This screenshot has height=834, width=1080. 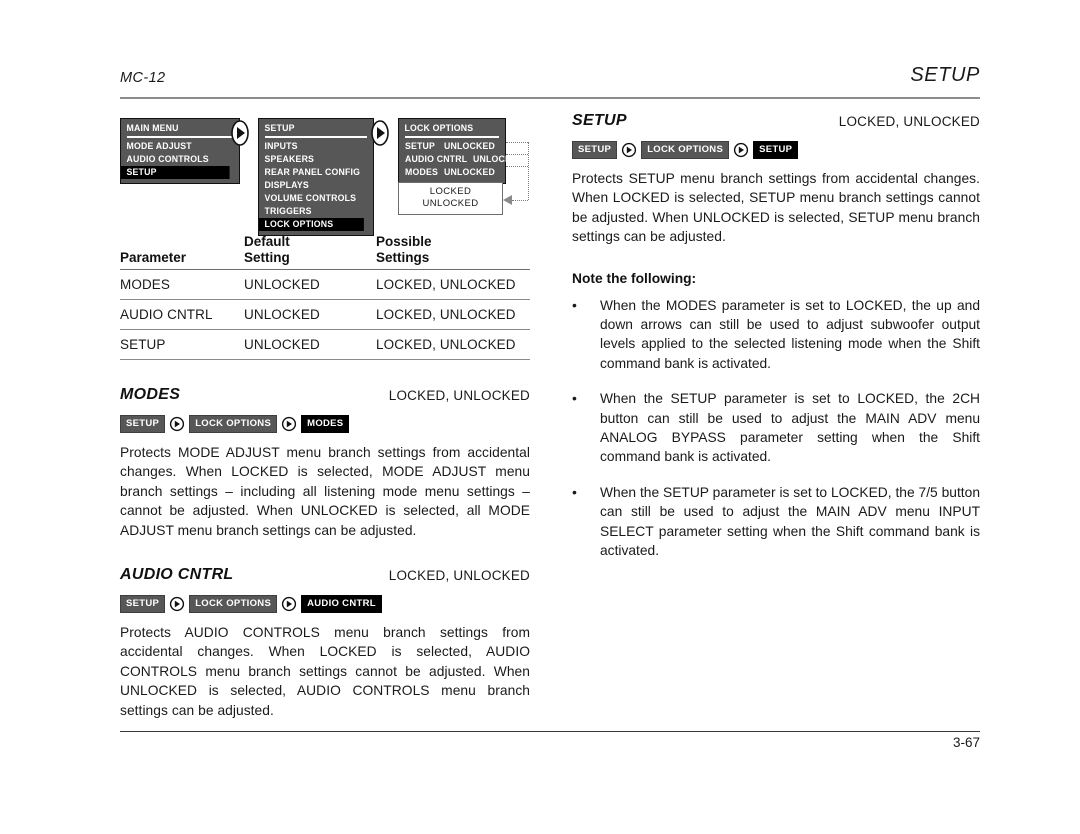 What do you see at coordinates (311, 224) in the screenshot?
I see `setup-menu-item-lock-options: LOCK OPTIONS` at bounding box center [311, 224].